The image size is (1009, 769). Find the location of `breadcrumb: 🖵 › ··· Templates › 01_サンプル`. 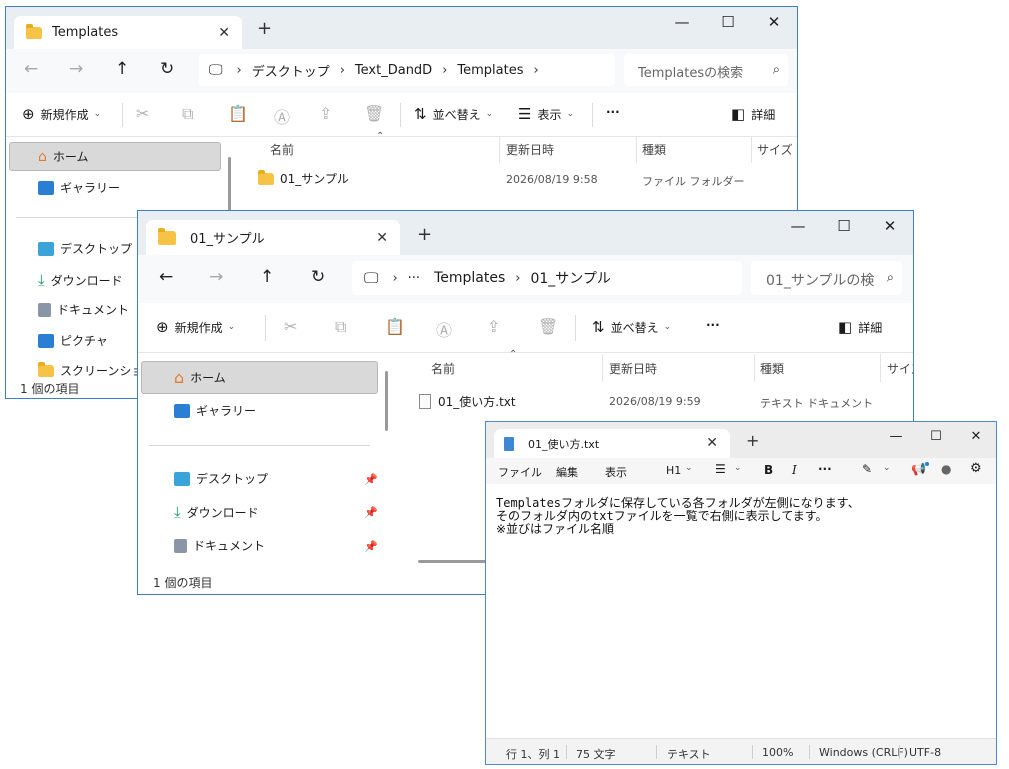

breadcrumb: 🖵 › ··· Templates › 01_サンプル is located at coordinates (547, 278).